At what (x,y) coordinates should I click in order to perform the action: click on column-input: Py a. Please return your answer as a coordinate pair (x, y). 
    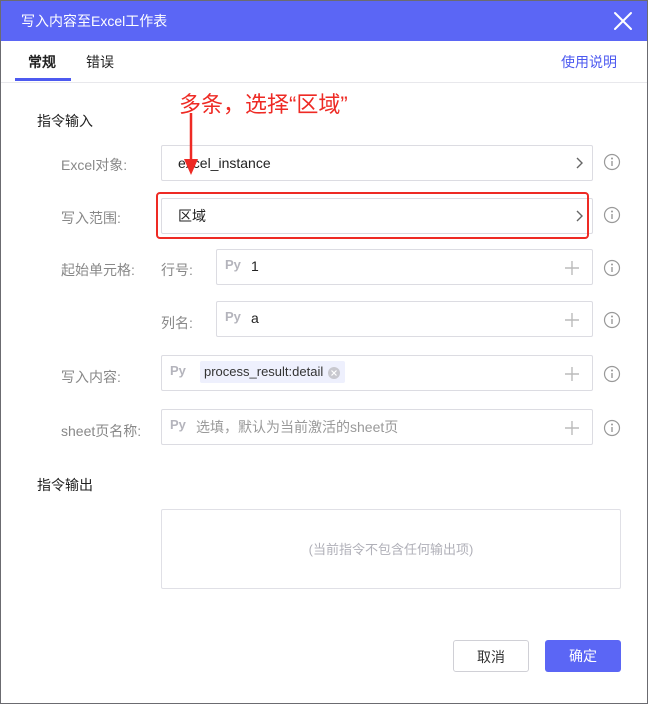
    Looking at the image, I should click on (404, 319).